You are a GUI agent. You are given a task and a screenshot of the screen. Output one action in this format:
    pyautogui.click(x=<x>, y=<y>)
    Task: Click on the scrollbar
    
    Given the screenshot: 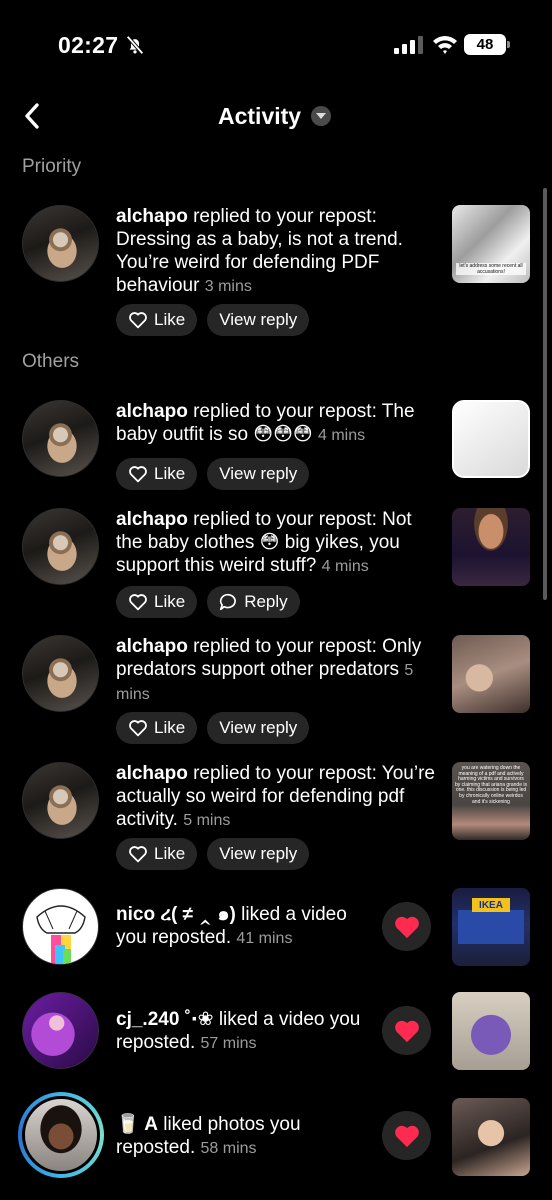 What is the action you would take?
    pyautogui.click(x=545, y=394)
    